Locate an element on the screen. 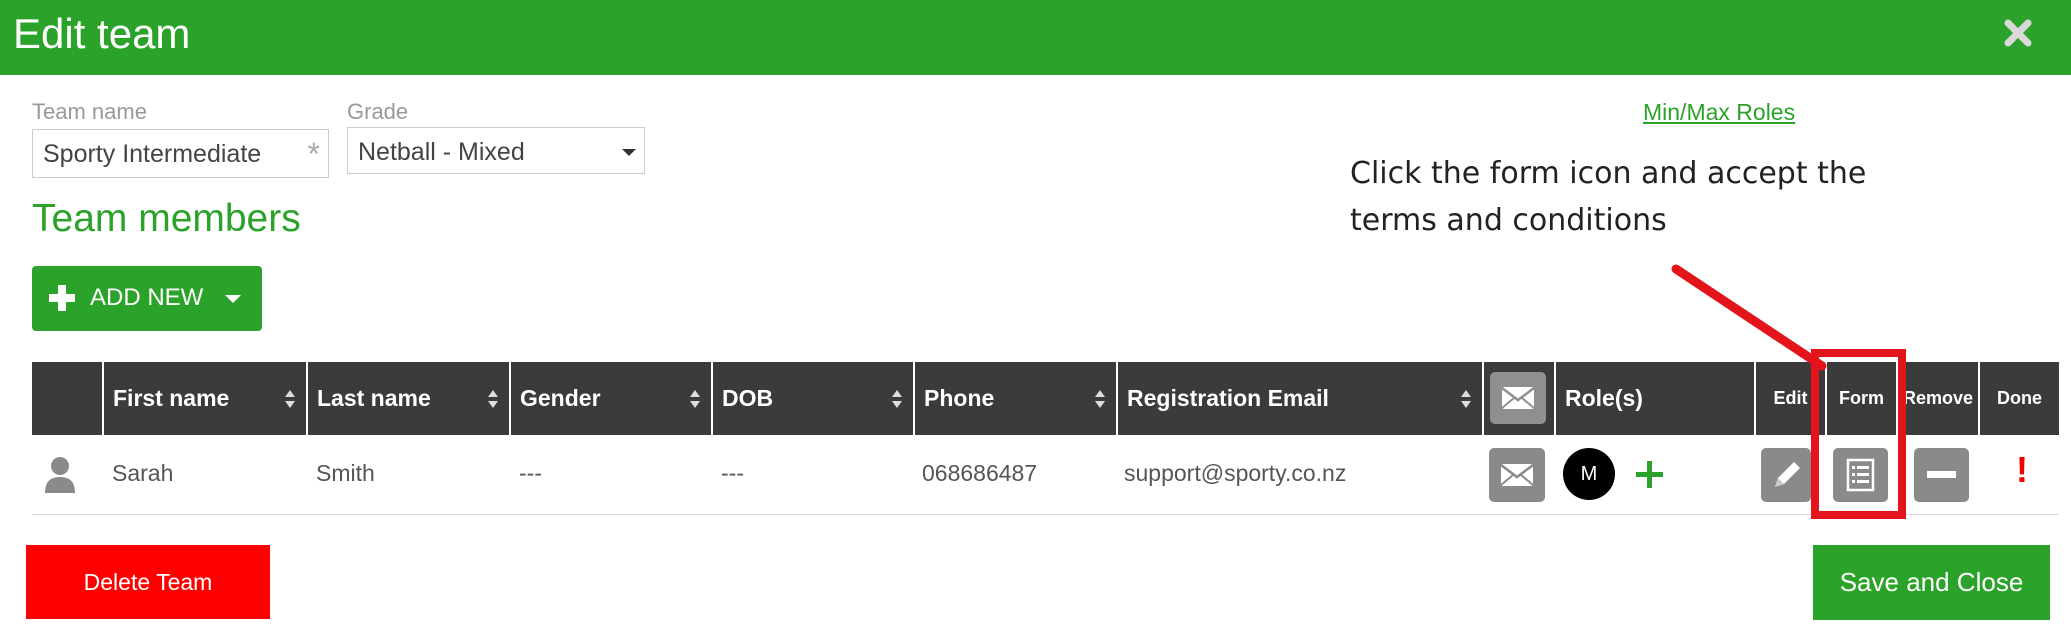 The width and height of the screenshot is (2071, 634). th-registration-email: Registration Email is located at coordinates (1299, 398).